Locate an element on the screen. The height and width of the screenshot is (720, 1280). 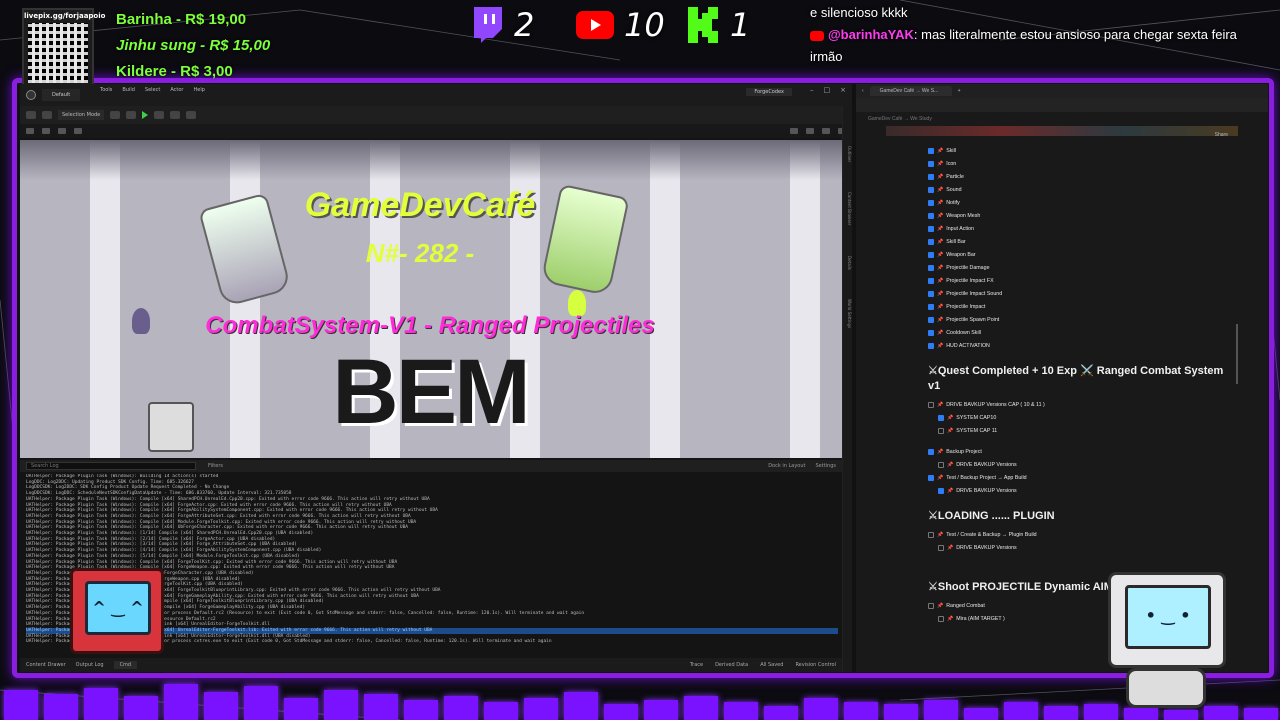
rotation-snap-icon is located at coordinates (810, 131).